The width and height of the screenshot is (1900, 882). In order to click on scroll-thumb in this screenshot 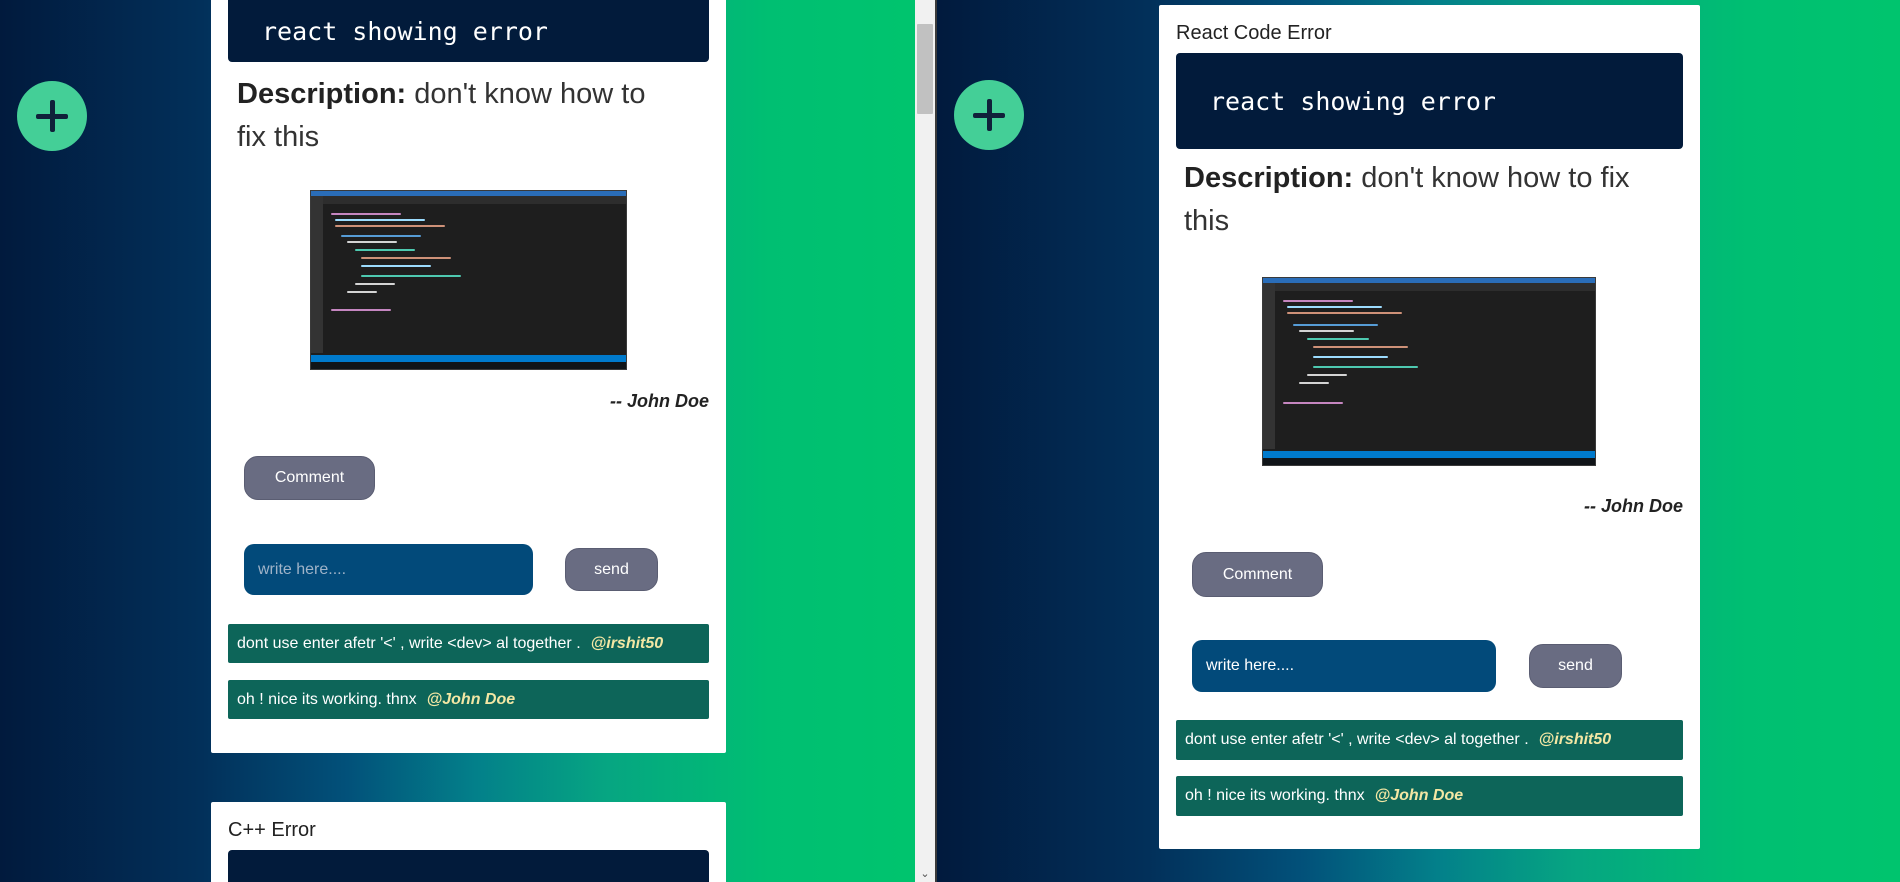, I will do `click(925, 69)`.